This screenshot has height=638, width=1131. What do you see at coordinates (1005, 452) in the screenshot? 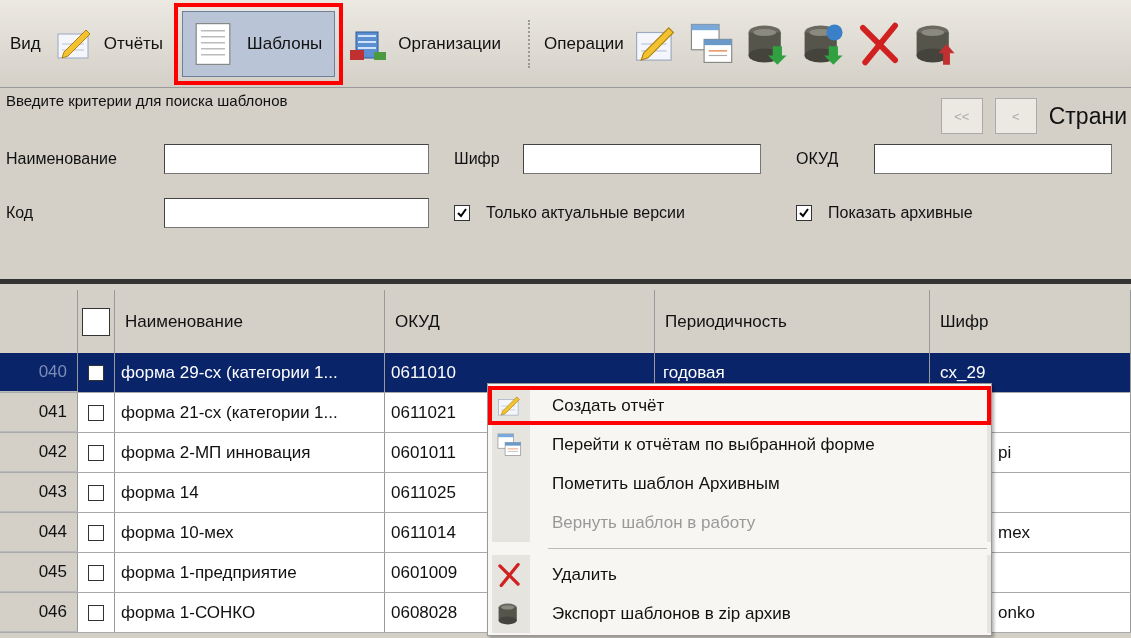
I see `table-cell: pi` at bounding box center [1005, 452].